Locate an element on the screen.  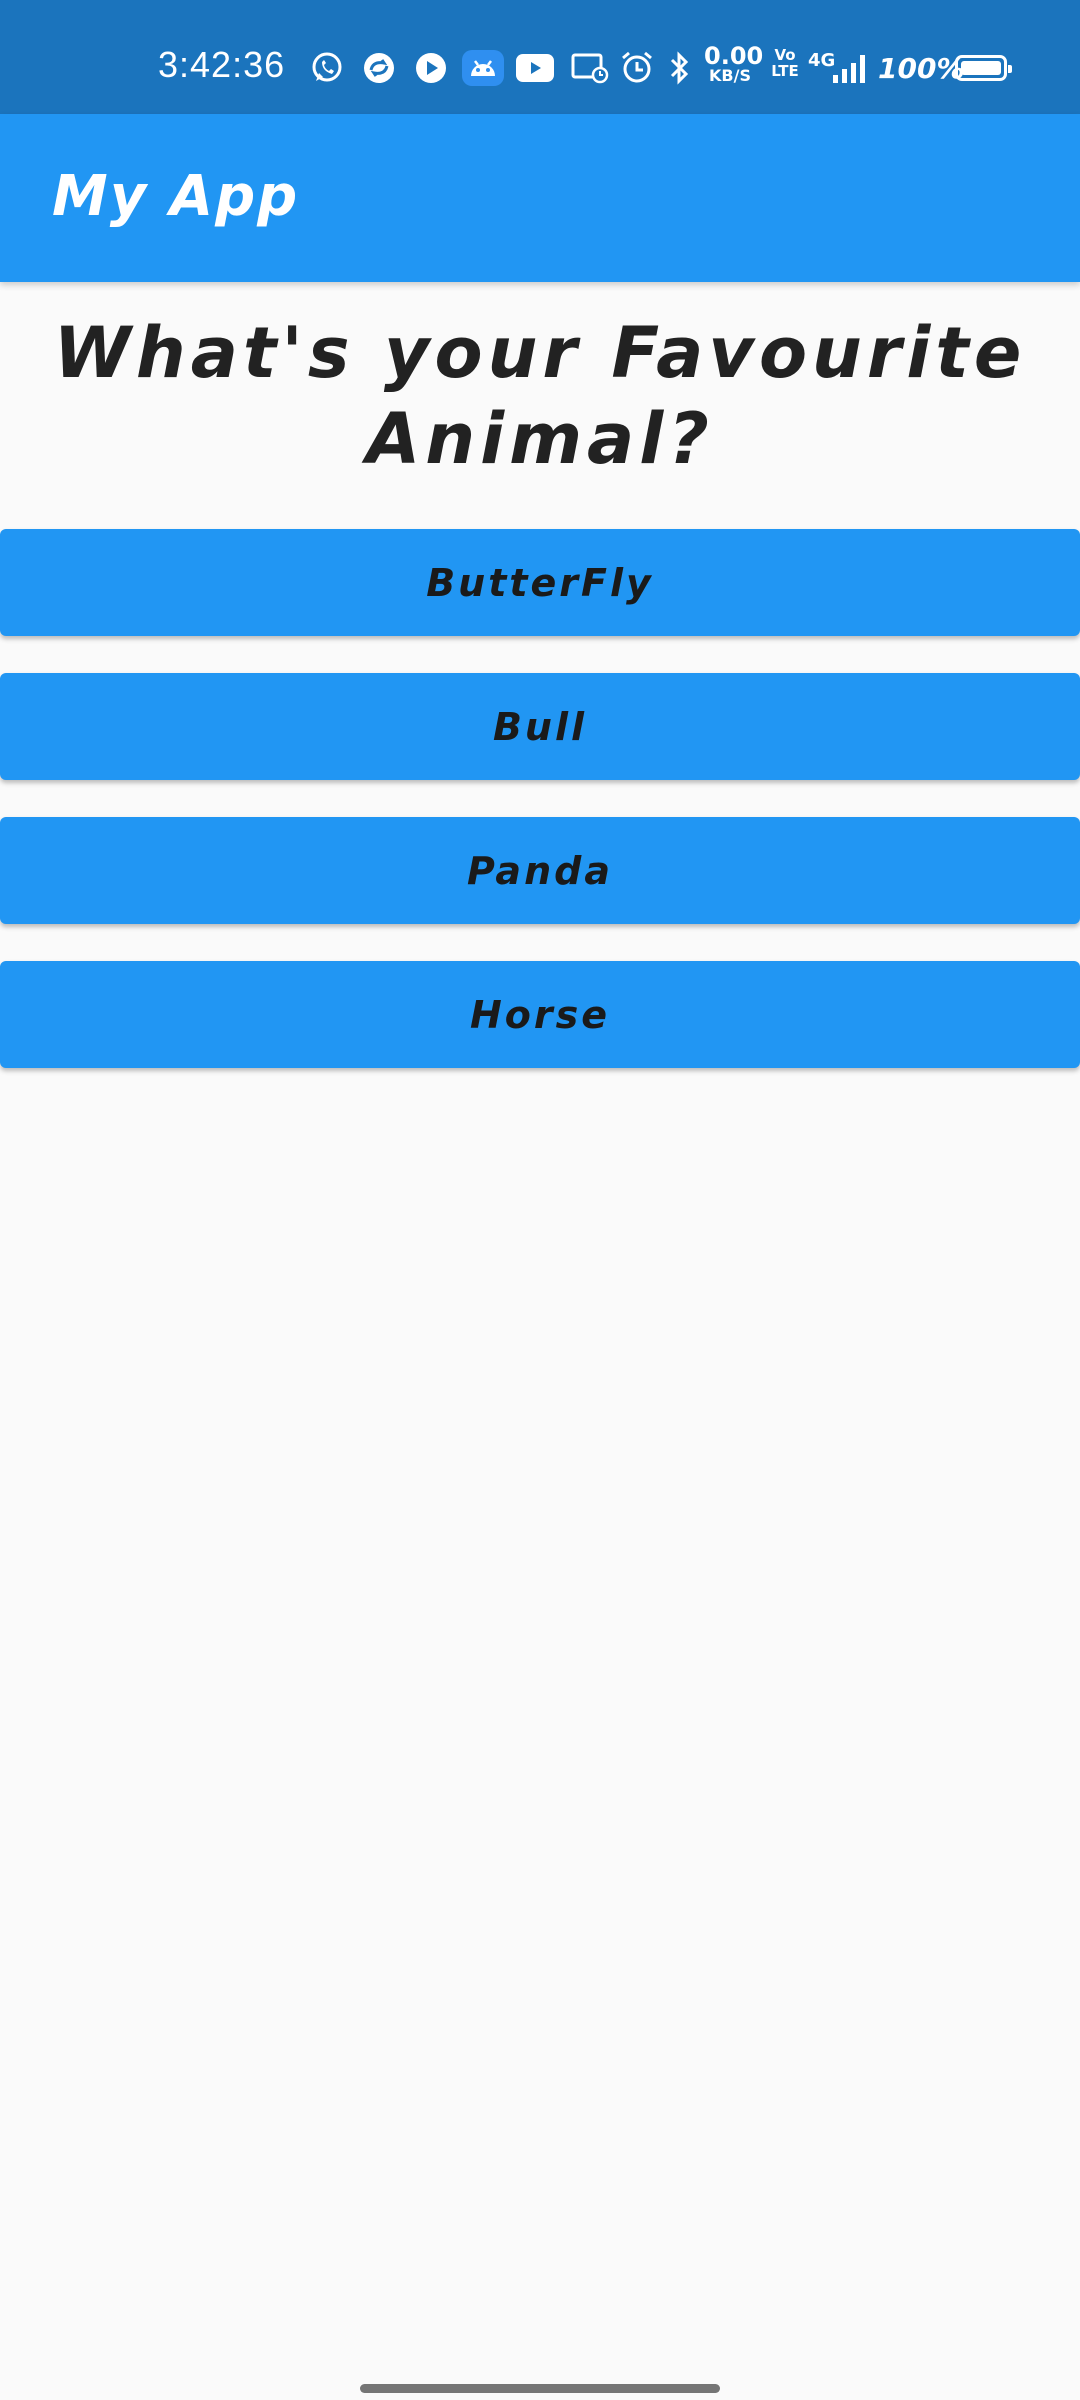
whatsapp-icon is located at coordinates (327, 68).